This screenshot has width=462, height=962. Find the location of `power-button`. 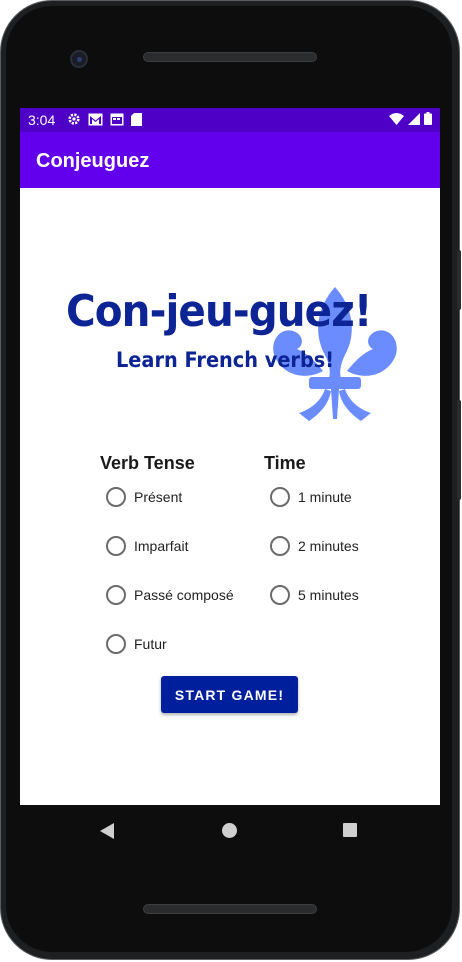

power-button is located at coordinates (459, 280).